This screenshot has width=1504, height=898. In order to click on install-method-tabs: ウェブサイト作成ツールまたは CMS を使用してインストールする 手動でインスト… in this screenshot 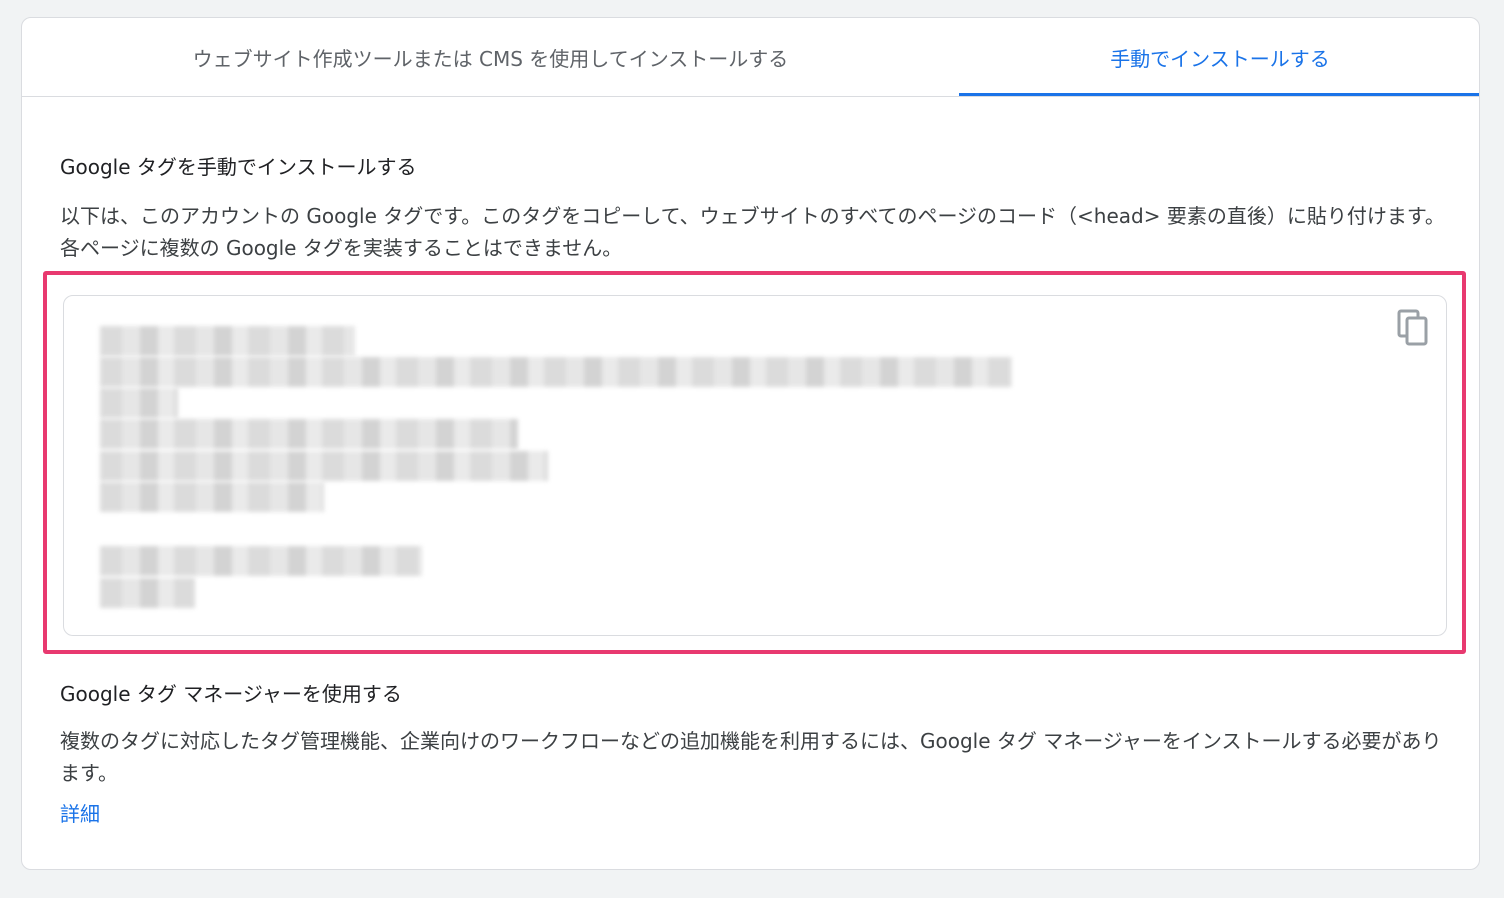, I will do `click(750, 57)`.